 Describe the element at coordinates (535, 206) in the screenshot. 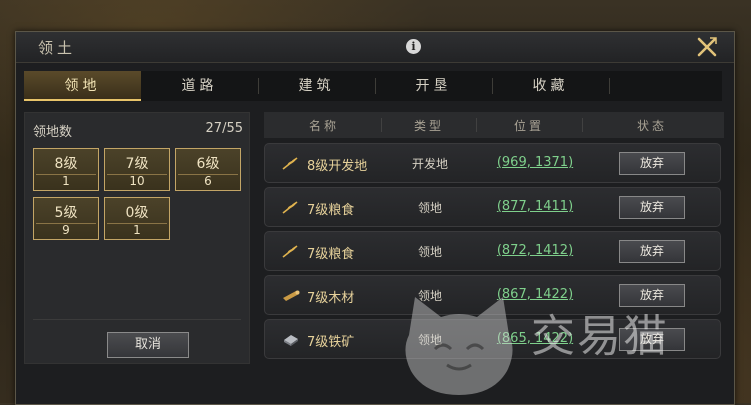

I see `position-link: (877, 1411)` at that location.